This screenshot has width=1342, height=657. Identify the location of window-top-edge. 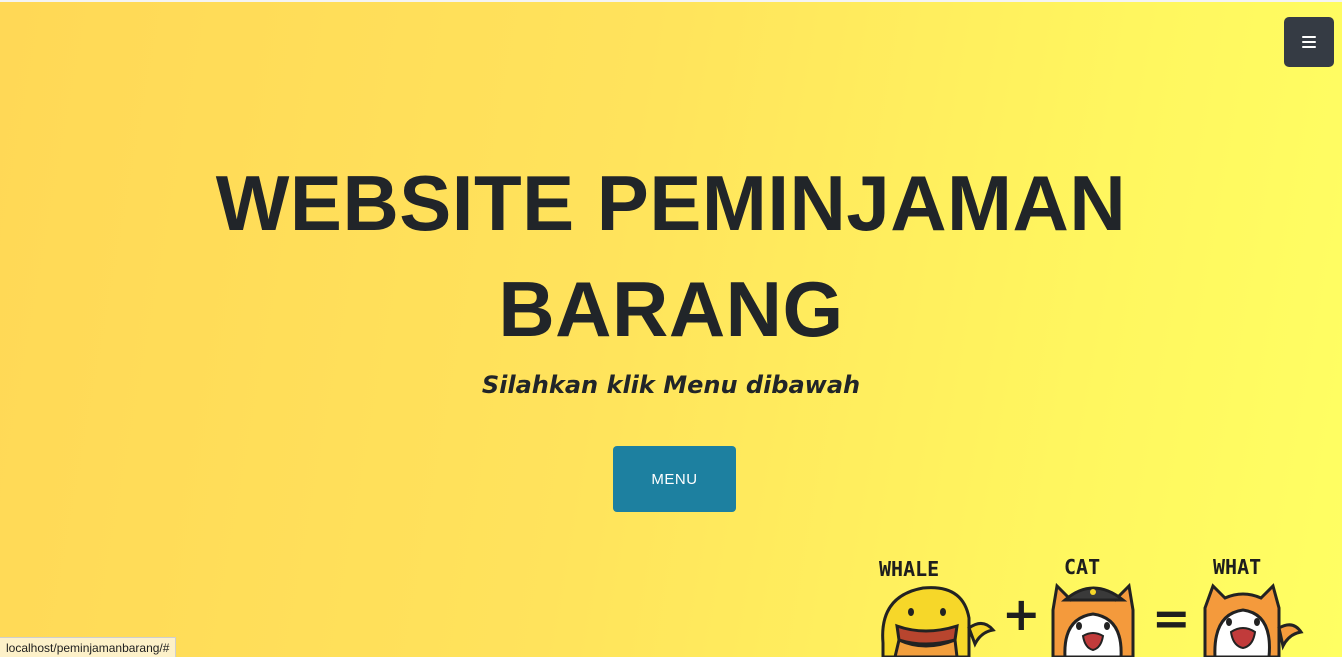
(671, 1).